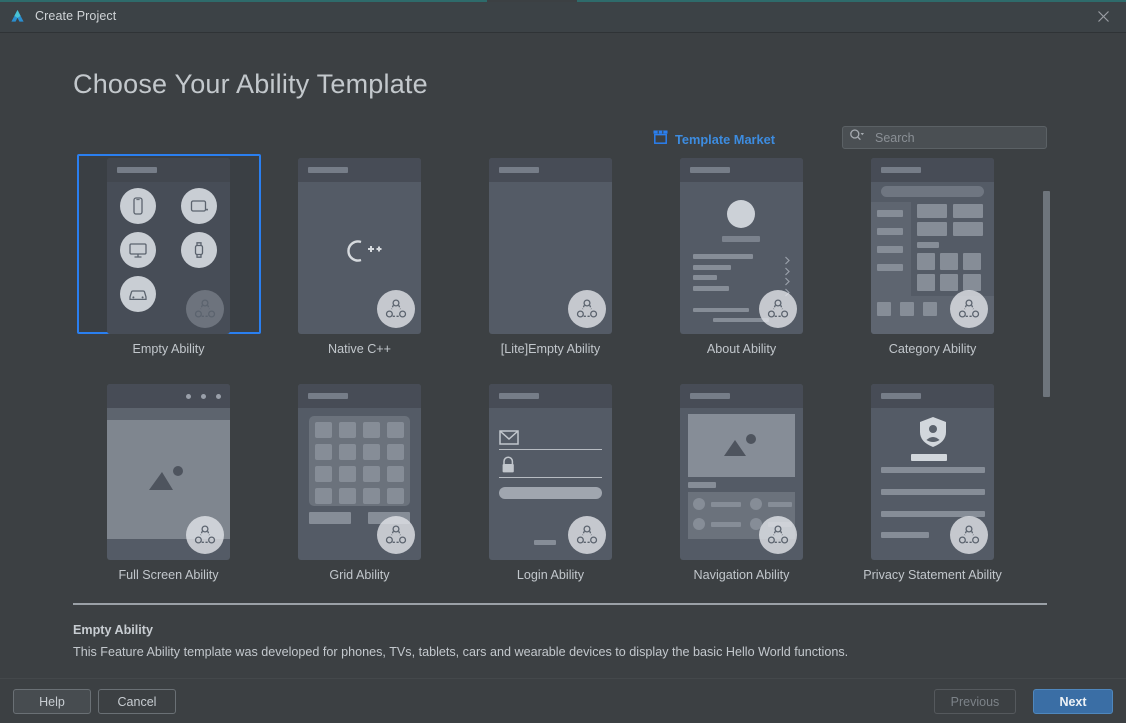  I want to click on template-card-empty-ability: Empty Ability, so click(168, 267).